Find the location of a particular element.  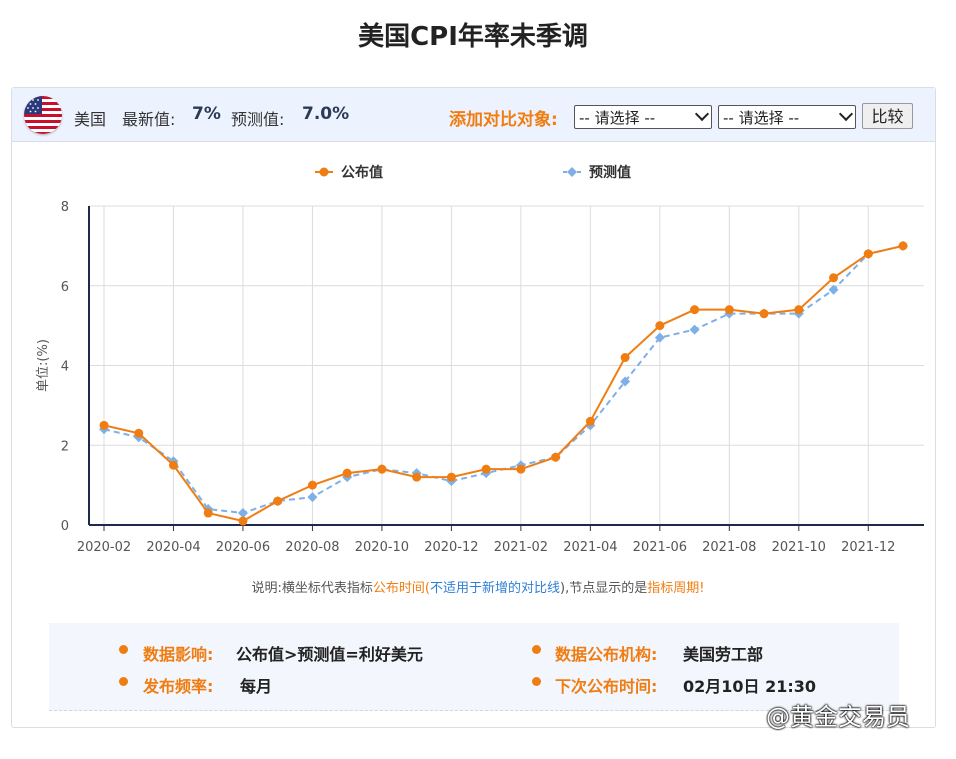

next-release-label: 下次公布时间: is located at coordinates (606, 686).